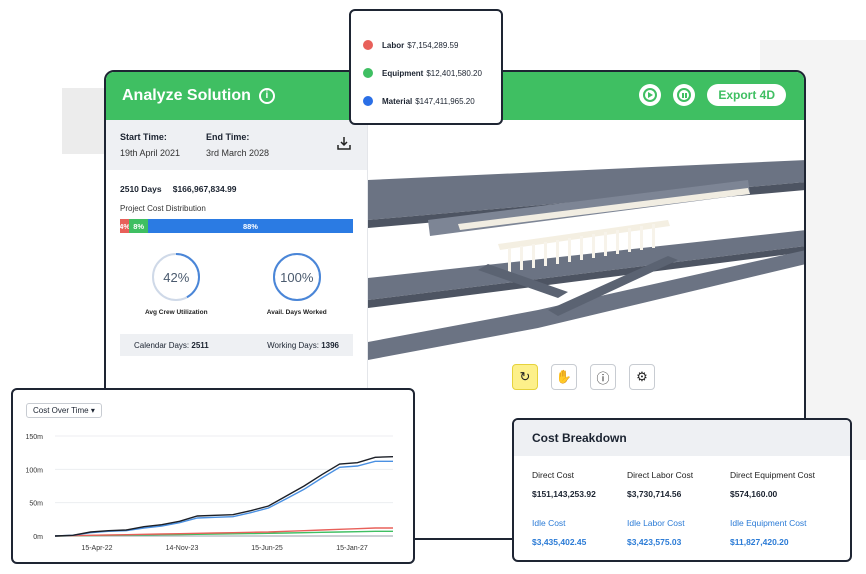 The image size is (866, 574). Describe the element at coordinates (96, 548) in the screenshot. I see `x-tick-label: 15-Apr-22` at that location.